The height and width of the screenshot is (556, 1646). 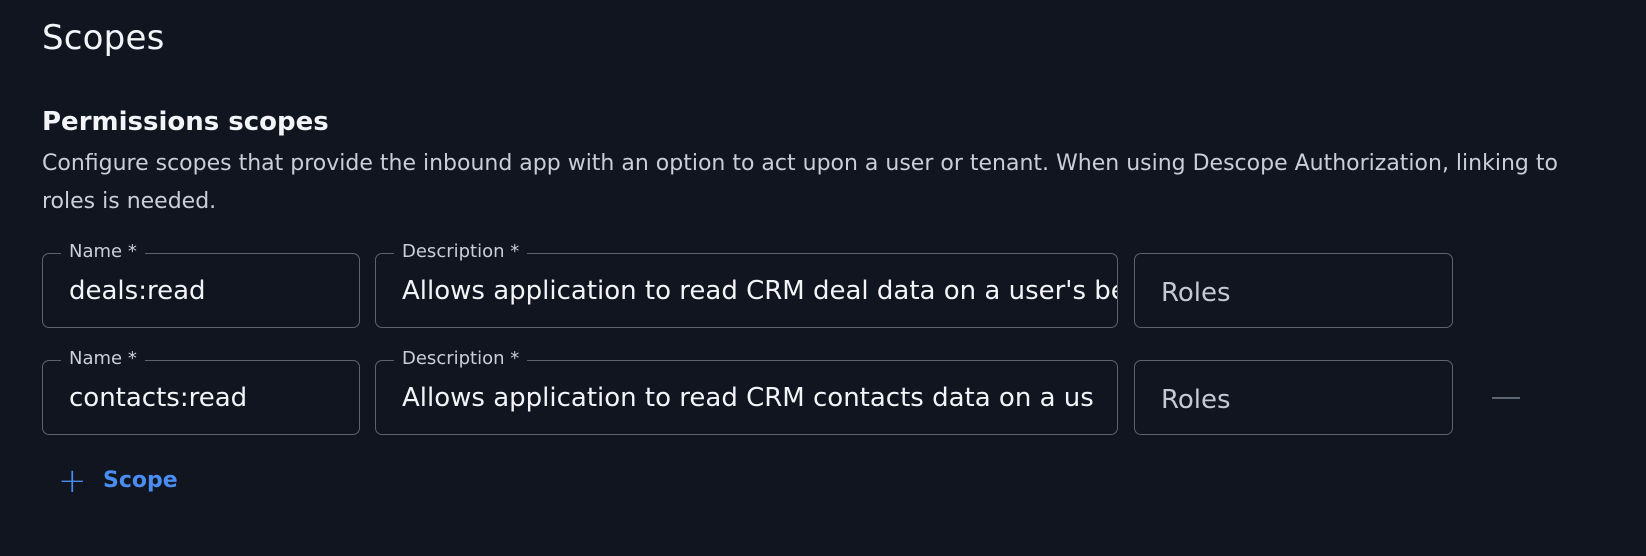 I want to click on scope-name-value: contacts:read, so click(x=158, y=398).